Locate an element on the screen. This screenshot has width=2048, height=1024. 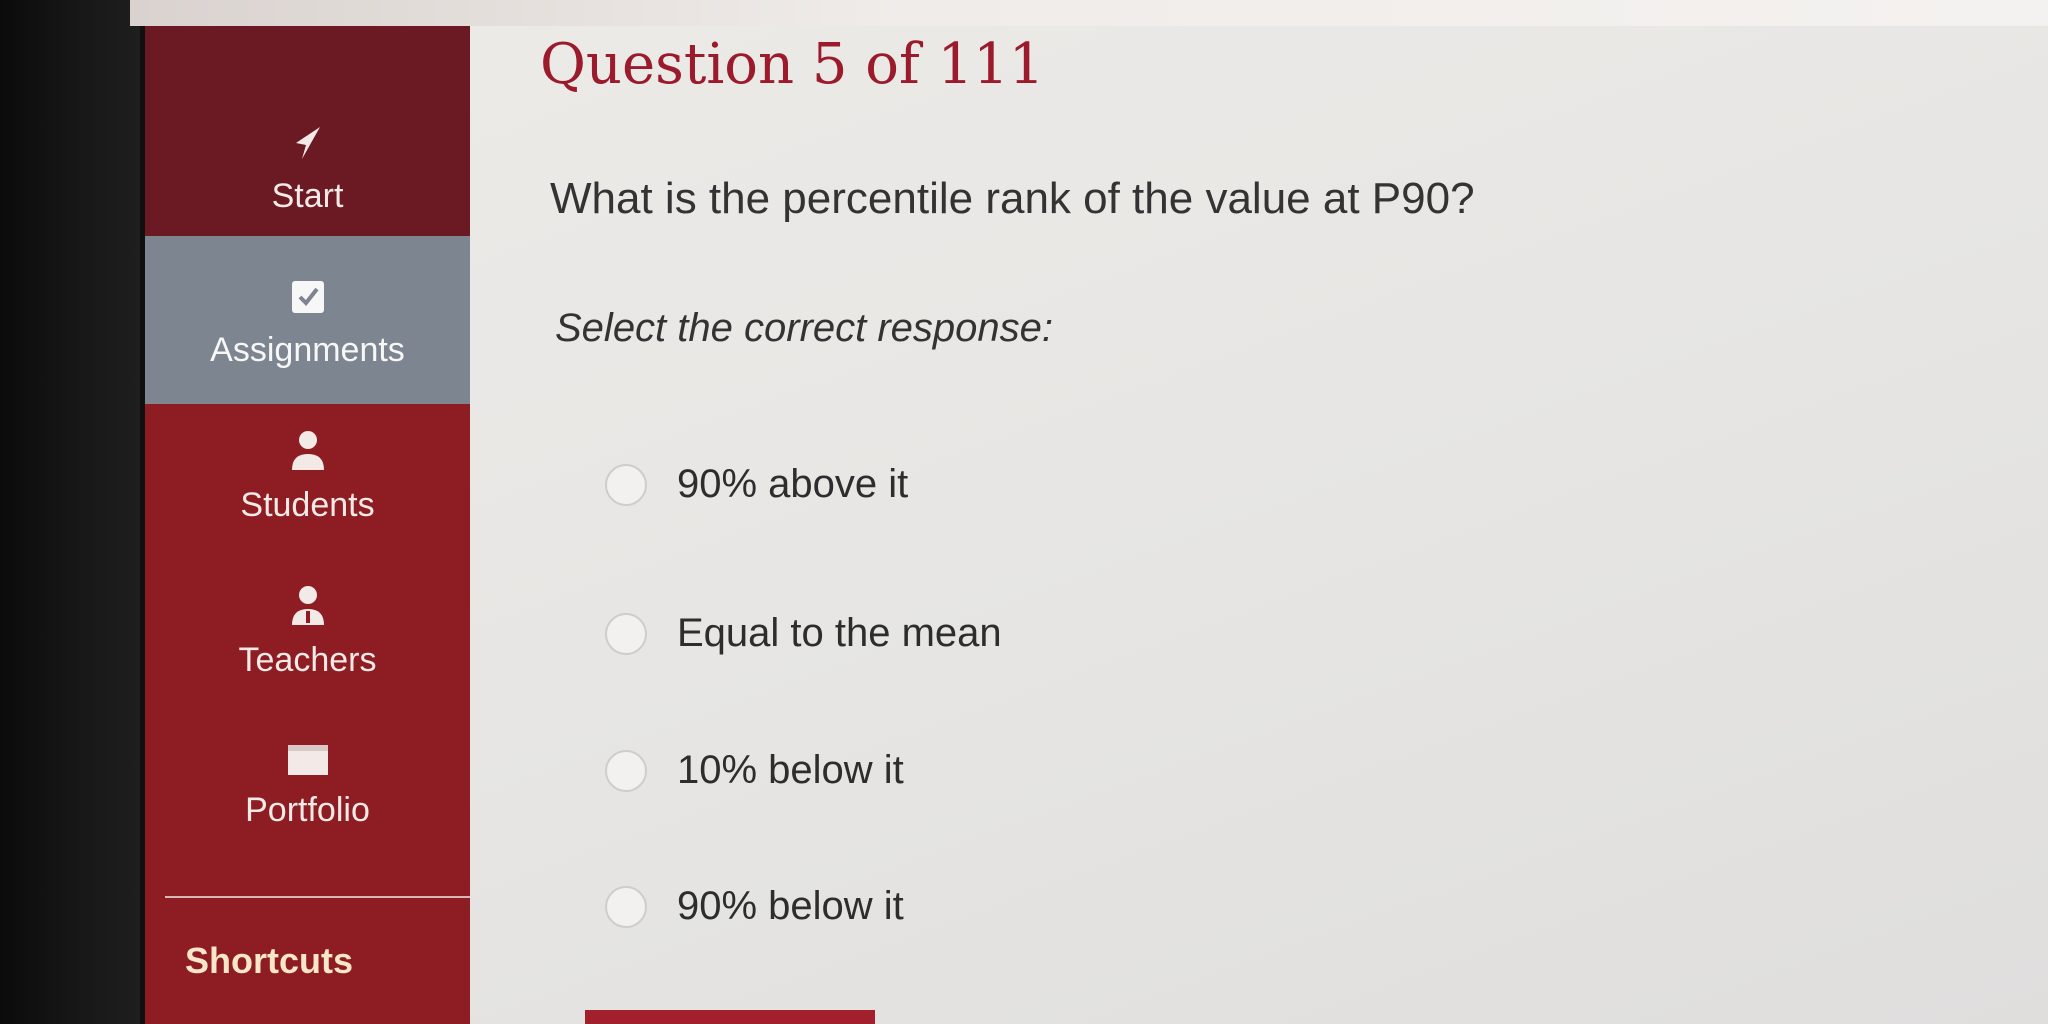
browser-top-strip is located at coordinates (1089, 13).